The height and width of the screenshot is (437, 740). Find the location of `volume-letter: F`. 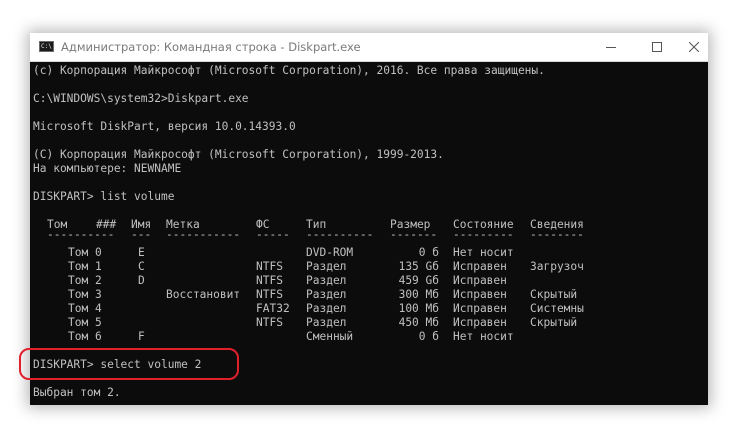

volume-letter: F is located at coordinates (141, 336).